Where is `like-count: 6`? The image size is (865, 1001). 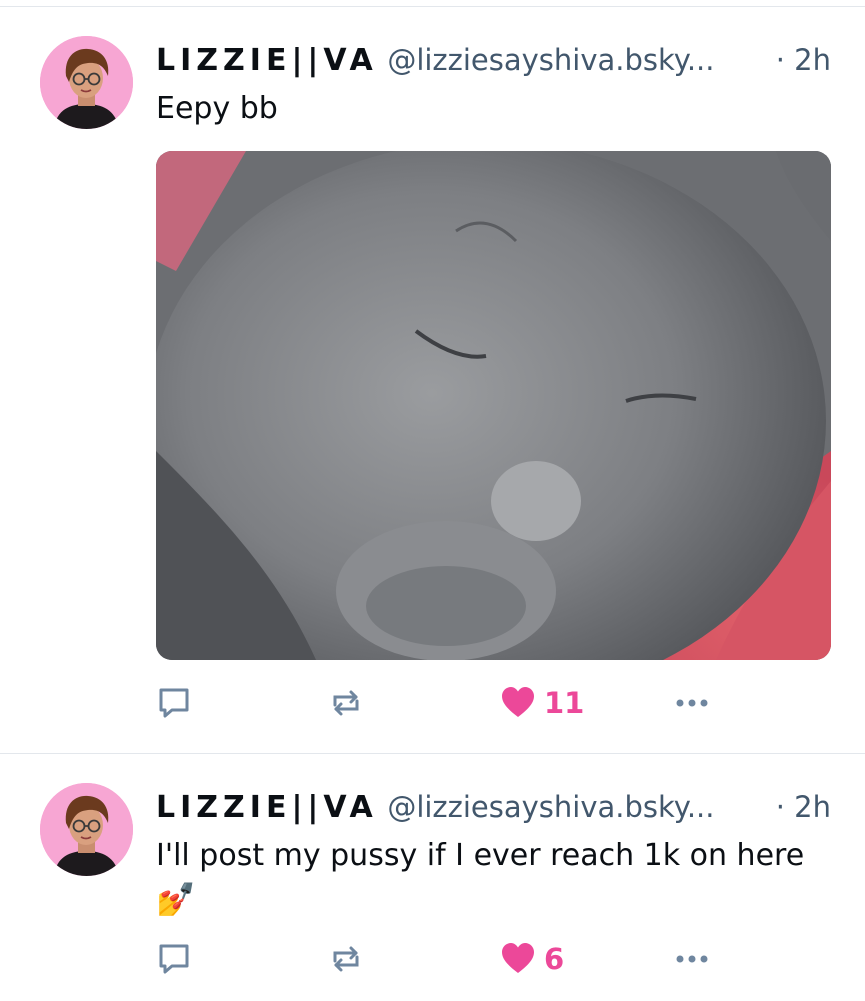
like-count: 6 is located at coordinates (554, 959).